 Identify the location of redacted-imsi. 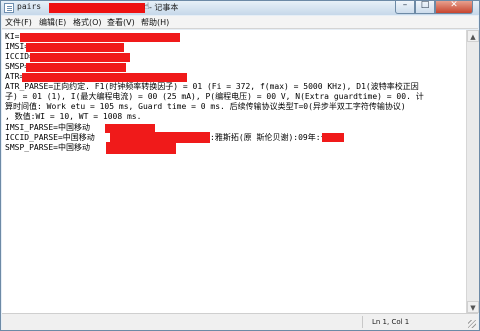
(75, 47).